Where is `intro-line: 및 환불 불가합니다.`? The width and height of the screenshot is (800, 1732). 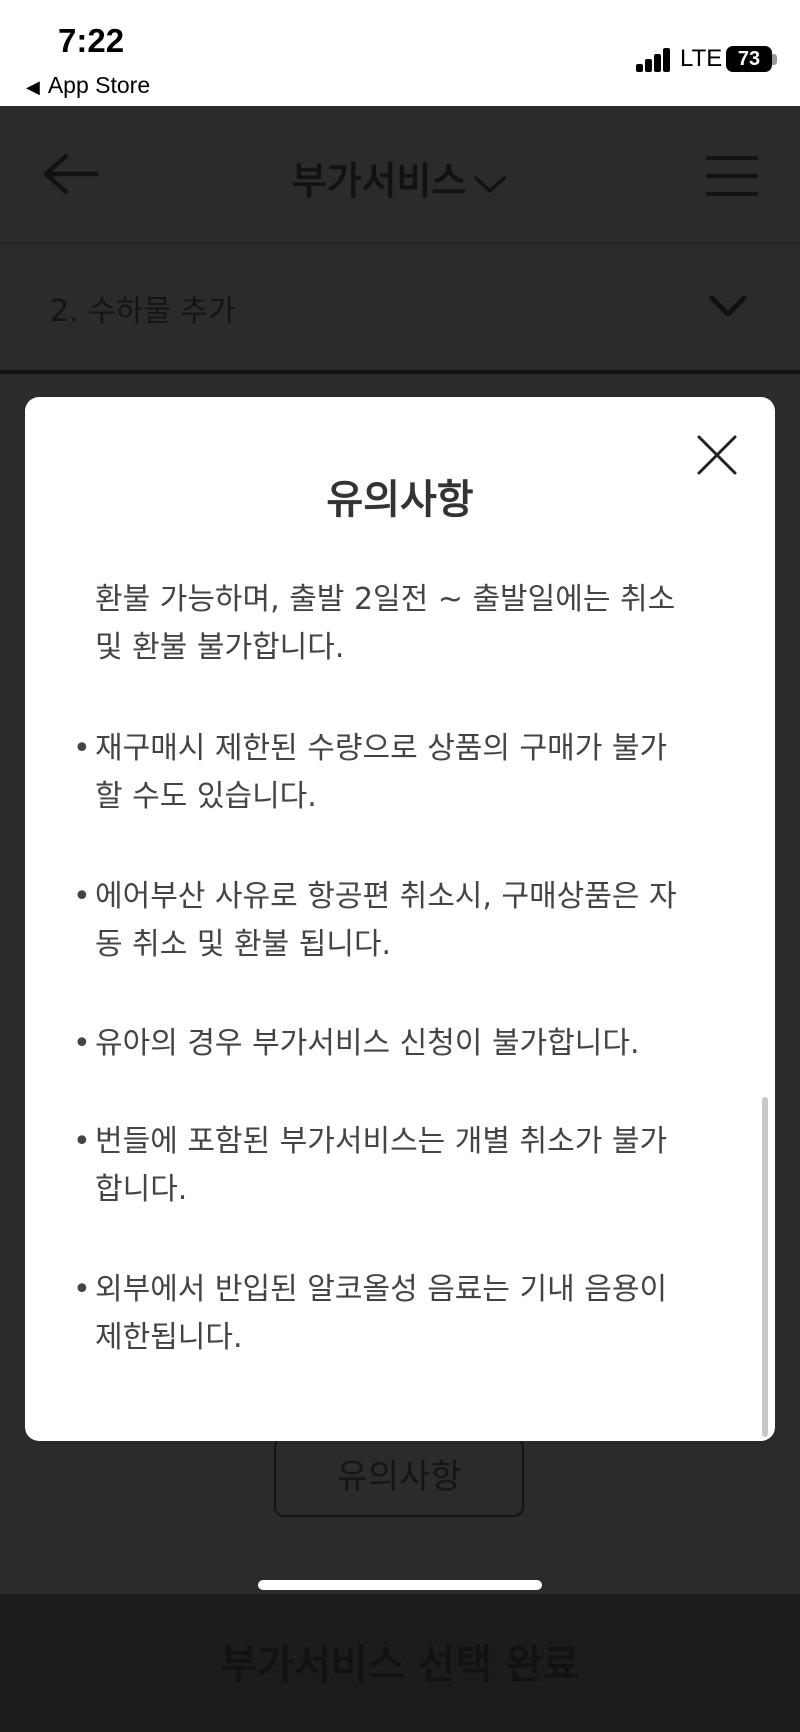 intro-line: 및 환불 불가합니다. is located at coordinates (220, 647).